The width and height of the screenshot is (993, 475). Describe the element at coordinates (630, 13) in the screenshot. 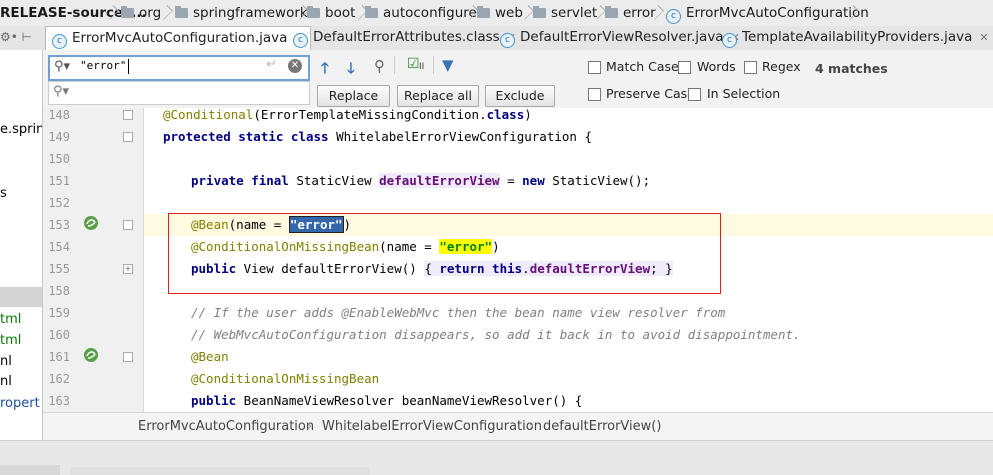

I see `breadcrumb-error: error` at that location.